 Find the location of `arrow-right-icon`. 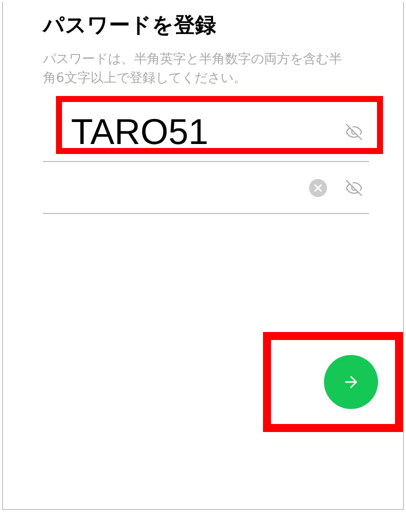

arrow-right-icon is located at coordinates (351, 382).